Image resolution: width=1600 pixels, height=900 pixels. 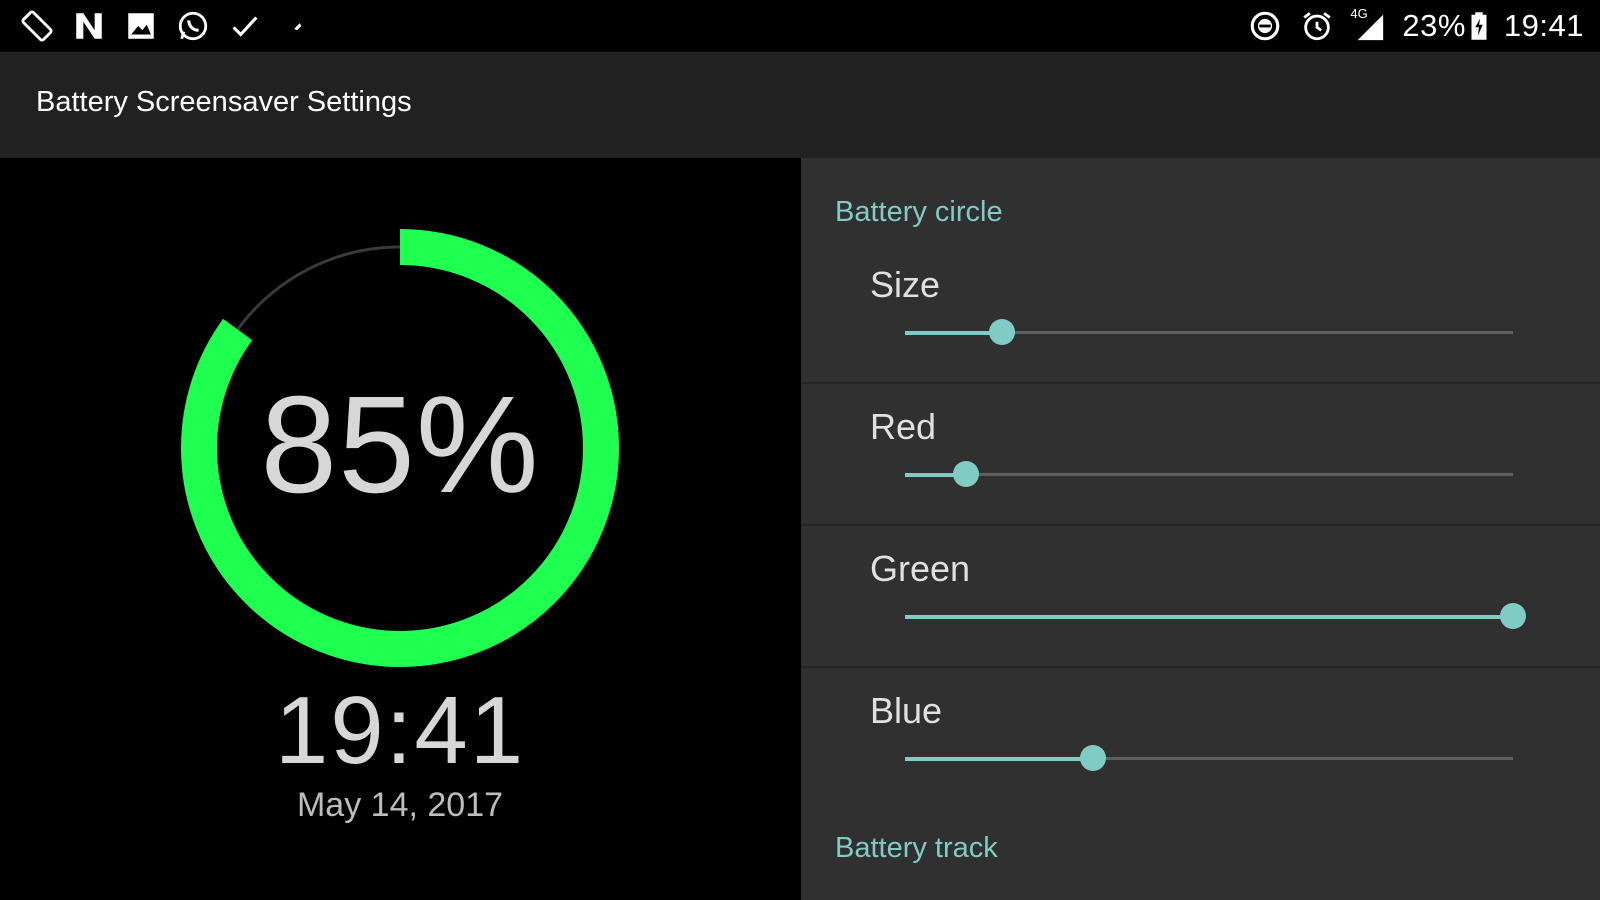 I want to click on whatsapp-icon, so click(x=193, y=26).